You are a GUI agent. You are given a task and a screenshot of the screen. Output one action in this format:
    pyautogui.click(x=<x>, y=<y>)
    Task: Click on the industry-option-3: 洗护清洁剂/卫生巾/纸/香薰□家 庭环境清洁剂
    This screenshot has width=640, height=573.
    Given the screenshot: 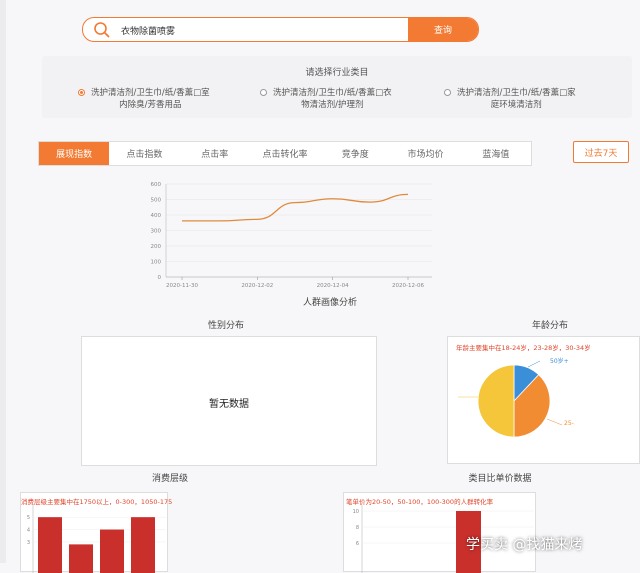 What is the action you would take?
    pyautogui.click(x=510, y=99)
    